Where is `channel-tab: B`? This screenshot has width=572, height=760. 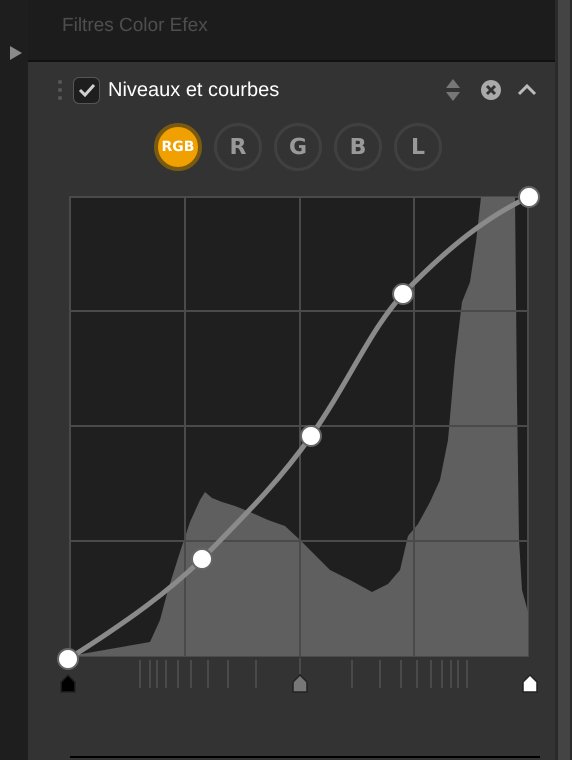 channel-tab: B is located at coordinates (358, 147).